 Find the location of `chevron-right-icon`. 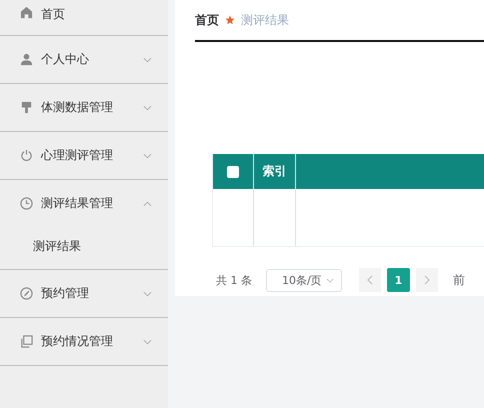

chevron-right-icon is located at coordinates (427, 280).